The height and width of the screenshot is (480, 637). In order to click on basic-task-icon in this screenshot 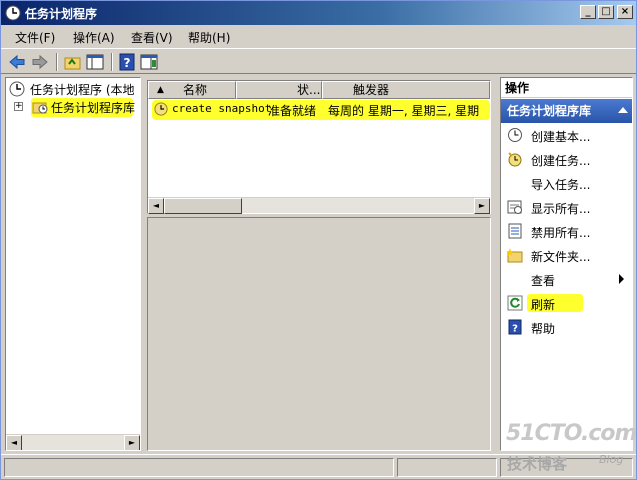, I will do `click(515, 135)`.